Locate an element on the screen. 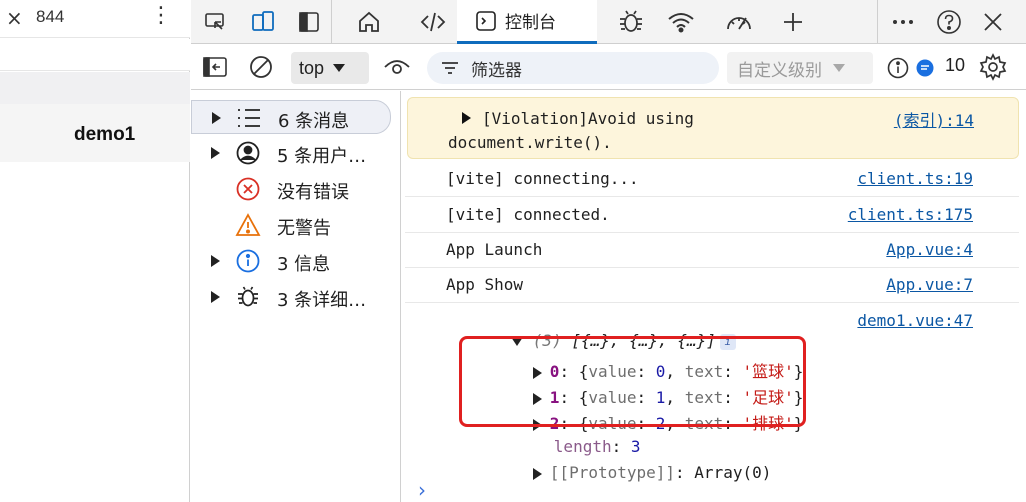 The image size is (1026, 502). info-circle-icon is located at coordinates (898, 68).